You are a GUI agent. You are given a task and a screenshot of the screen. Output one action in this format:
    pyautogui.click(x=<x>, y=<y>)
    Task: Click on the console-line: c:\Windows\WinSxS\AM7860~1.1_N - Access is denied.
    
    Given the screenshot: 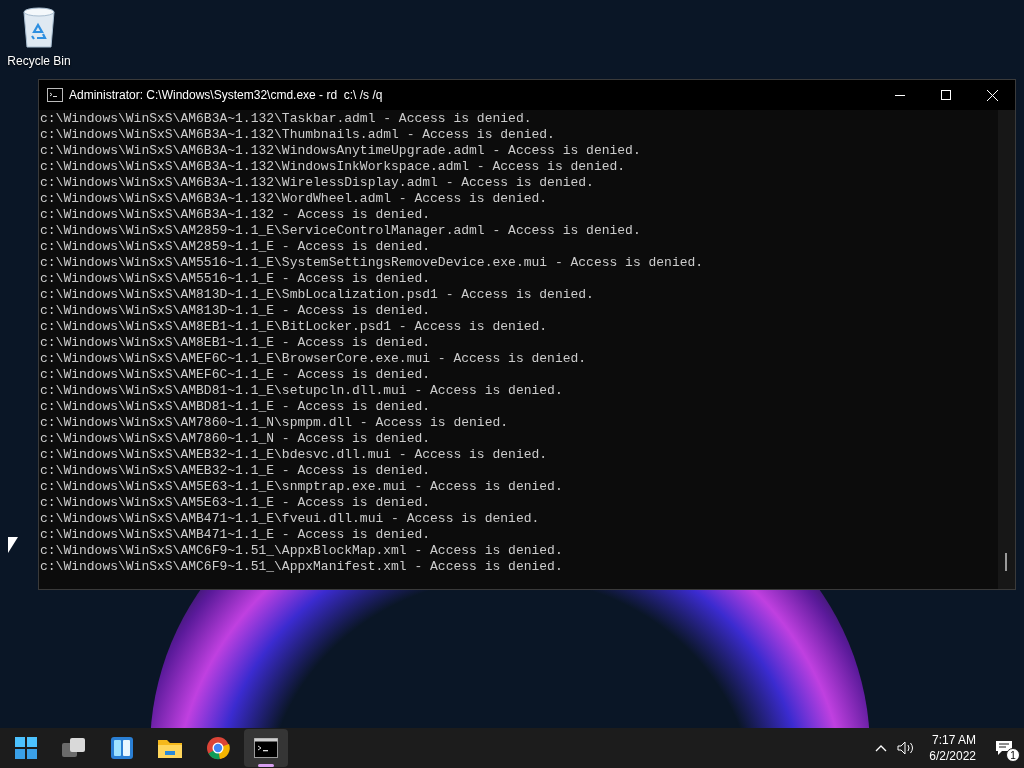 What is the action you would take?
    pyautogui.click(x=236, y=439)
    